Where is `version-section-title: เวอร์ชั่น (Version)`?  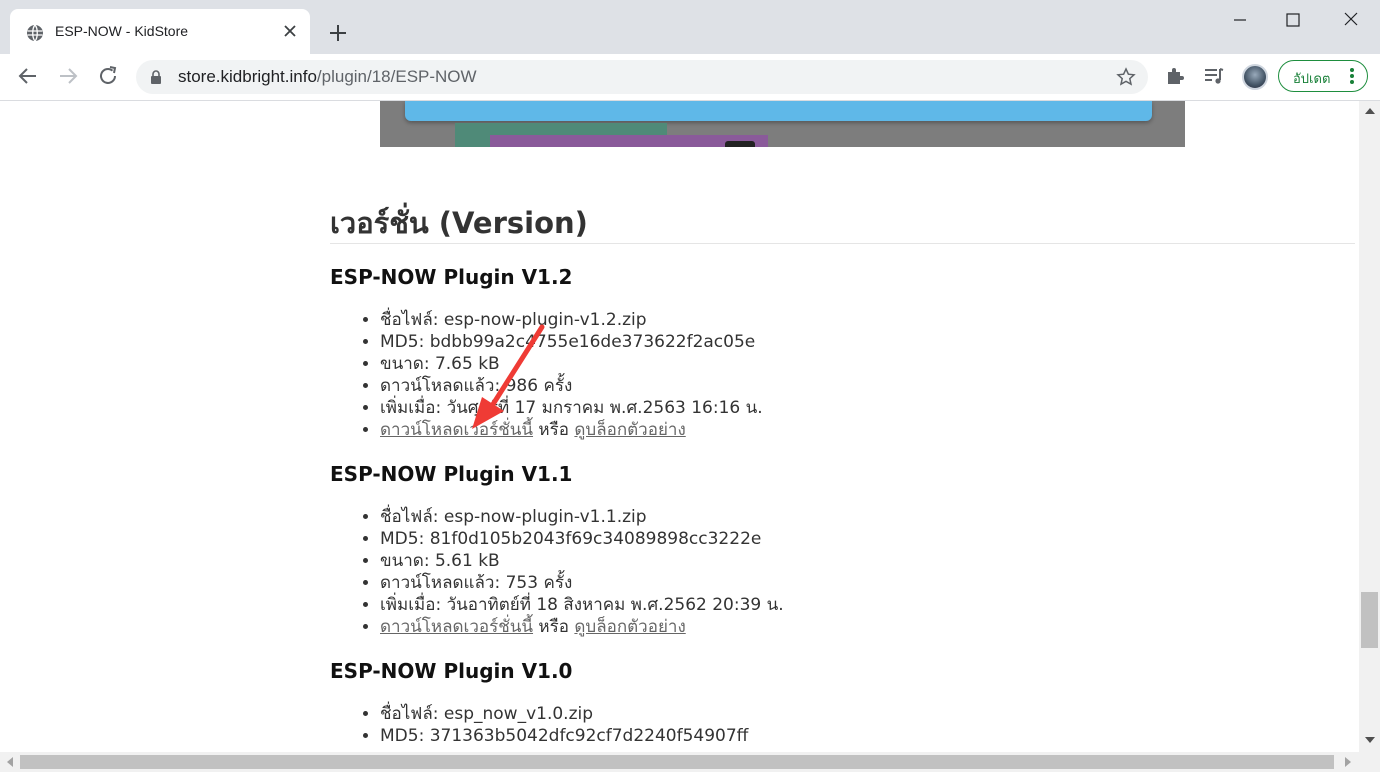
version-section-title: เวอร์ชั่น (Version) is located at coordinates (459, 223).